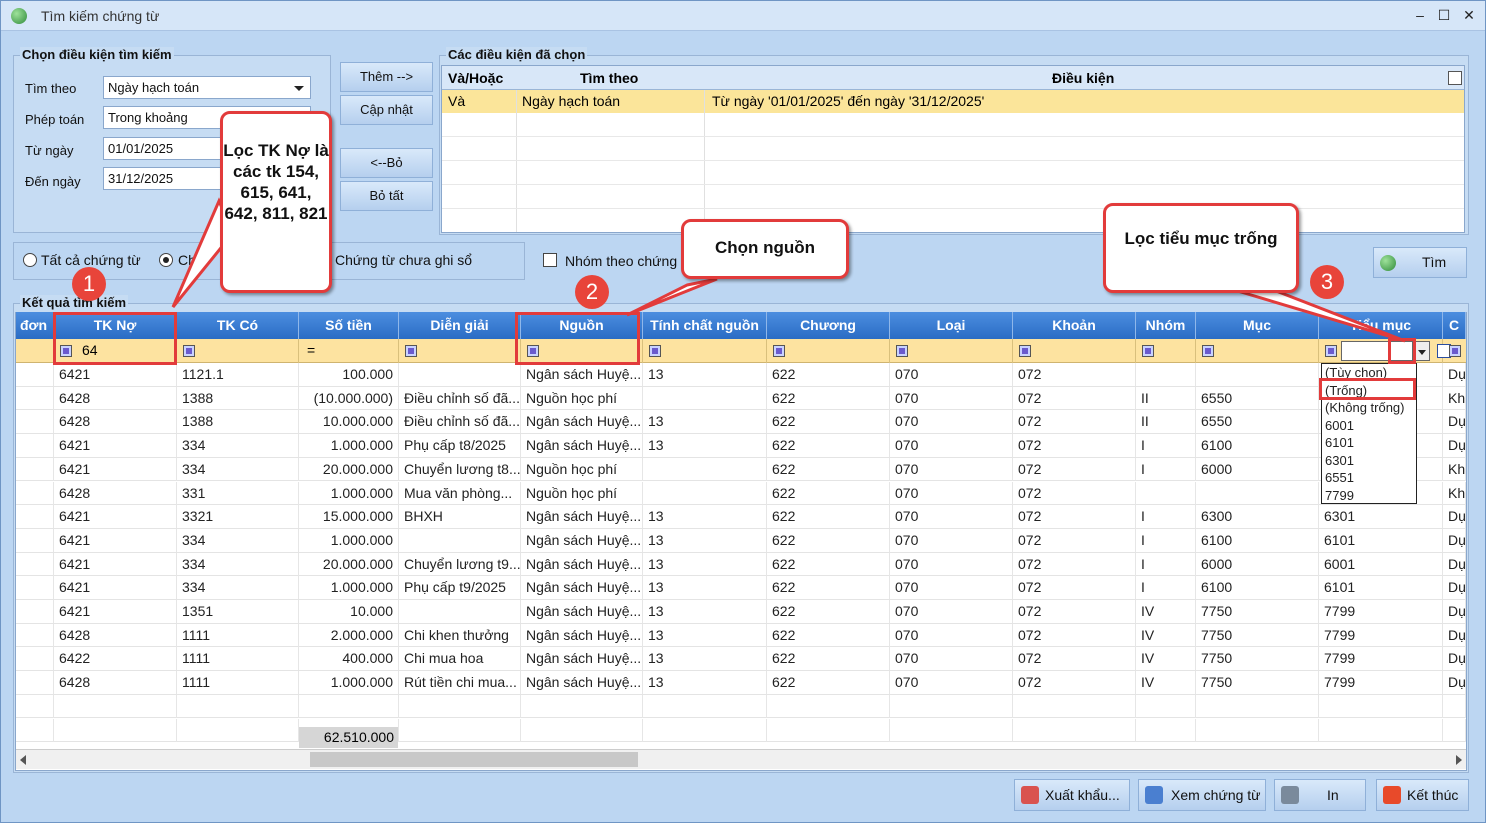  What do you see at coordinates (207, 87) in the screenshot?
I see `search-by-select: Ngày hạch toán` at bounding box center [207, 87].